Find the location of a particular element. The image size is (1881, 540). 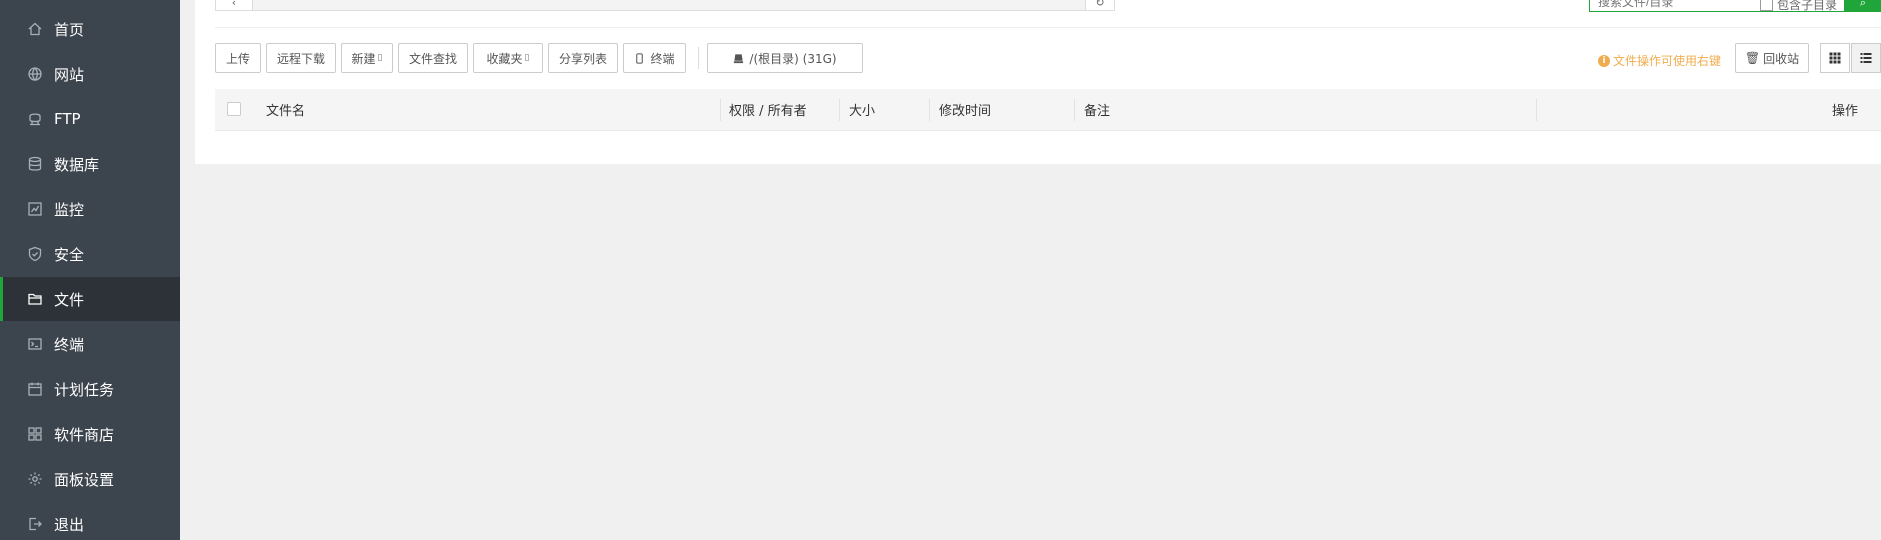

phone-icon is located at coordinates (640, 58).